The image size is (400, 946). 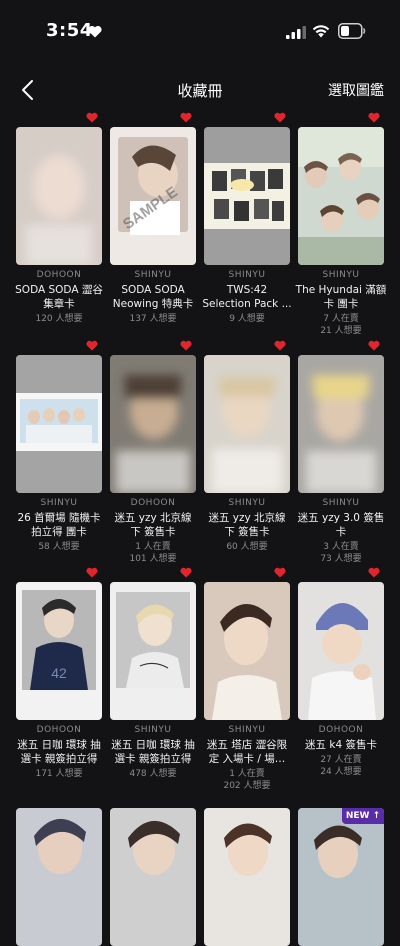 What do you see at coordinates (95, 31) in the screenshot?
I see `heart-status-icon` at bounding box center [95, 31].